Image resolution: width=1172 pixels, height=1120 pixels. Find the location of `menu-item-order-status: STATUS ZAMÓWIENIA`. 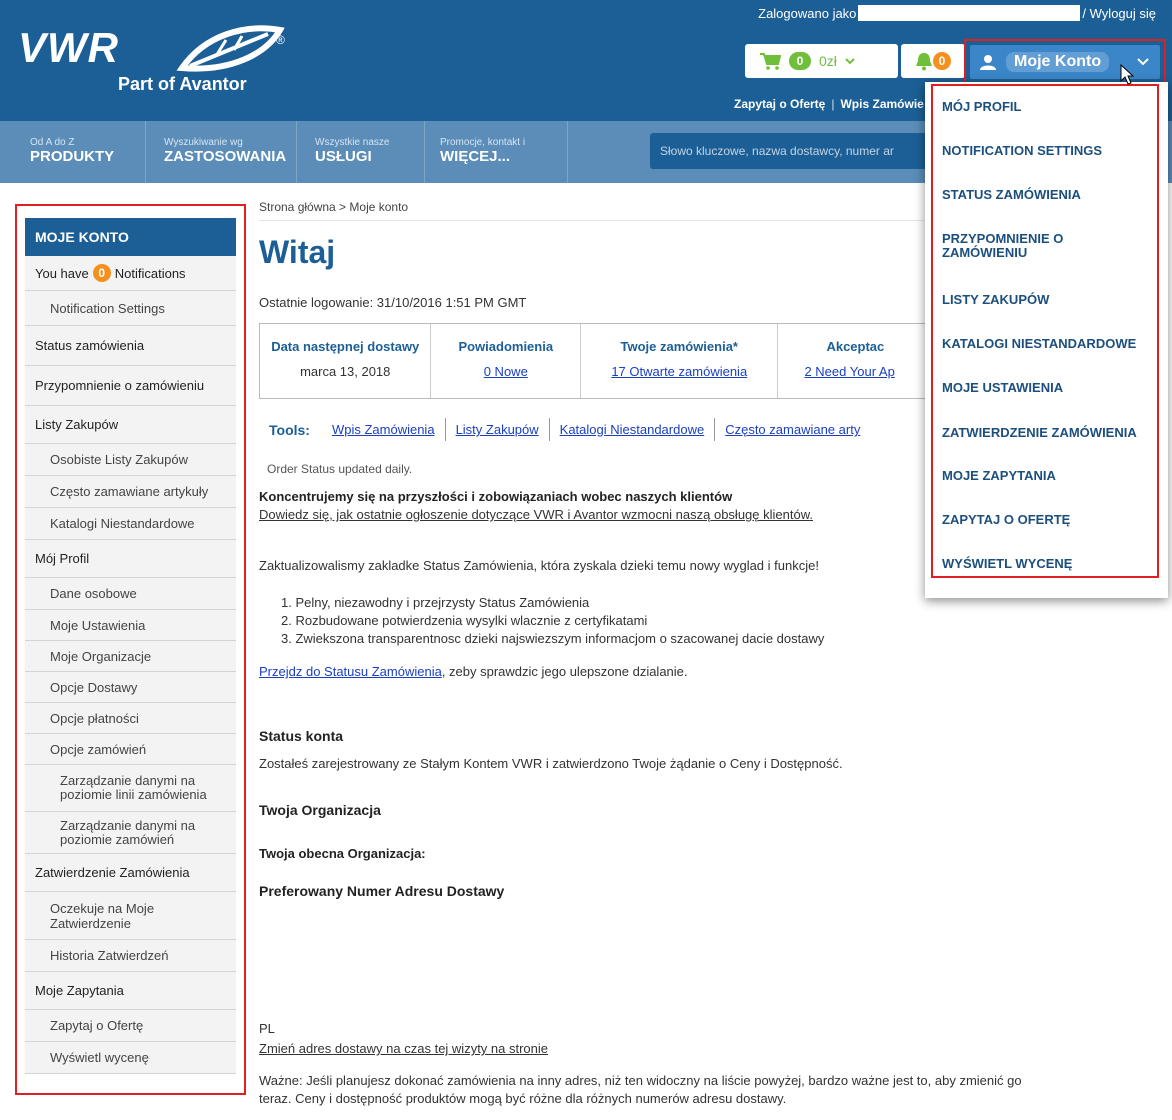

menu-item-order-status: STATUS ZAMÓWIENIA is located at coordinates (1051, 195).